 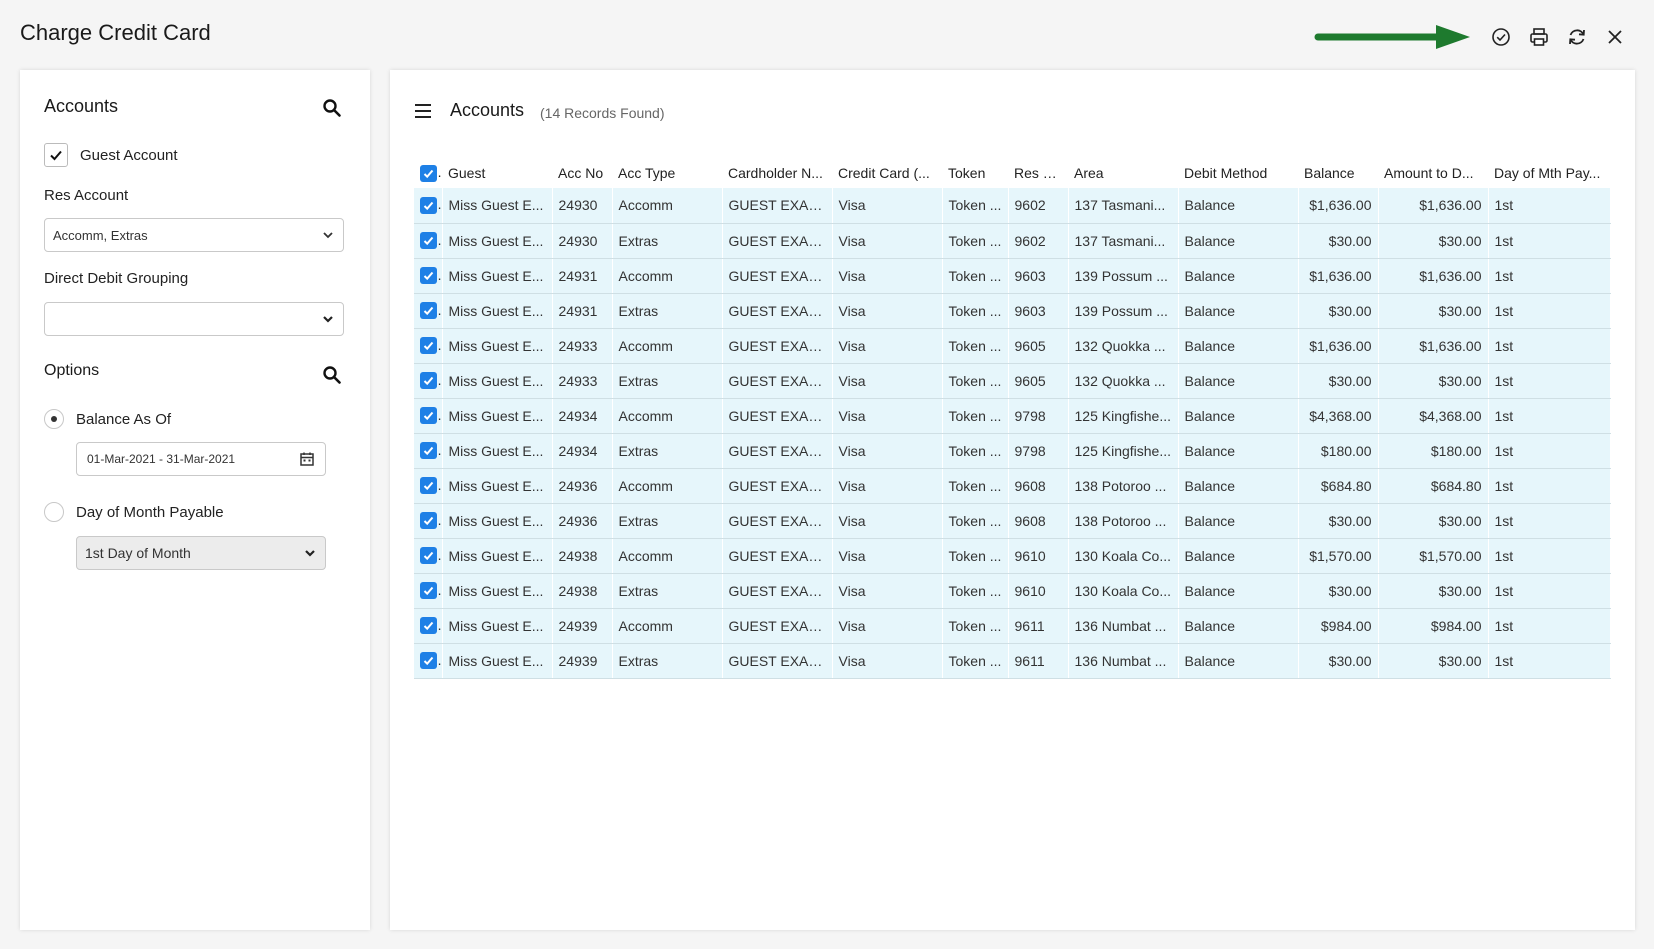 What do you see at coordinates (54, 419) in the screenshot?
I see `balance-as-of-radio` at bounding box center [54, 419].